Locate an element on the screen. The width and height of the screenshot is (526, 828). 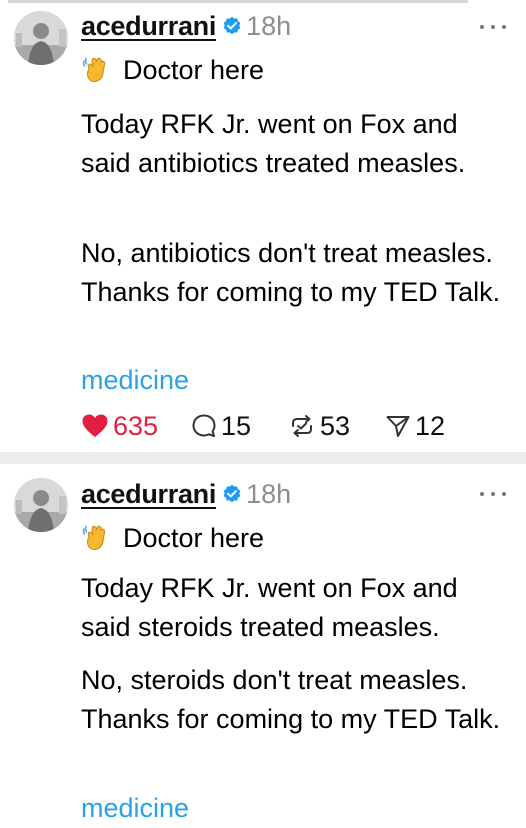
repost-icon is located at coordinates (302, 426).